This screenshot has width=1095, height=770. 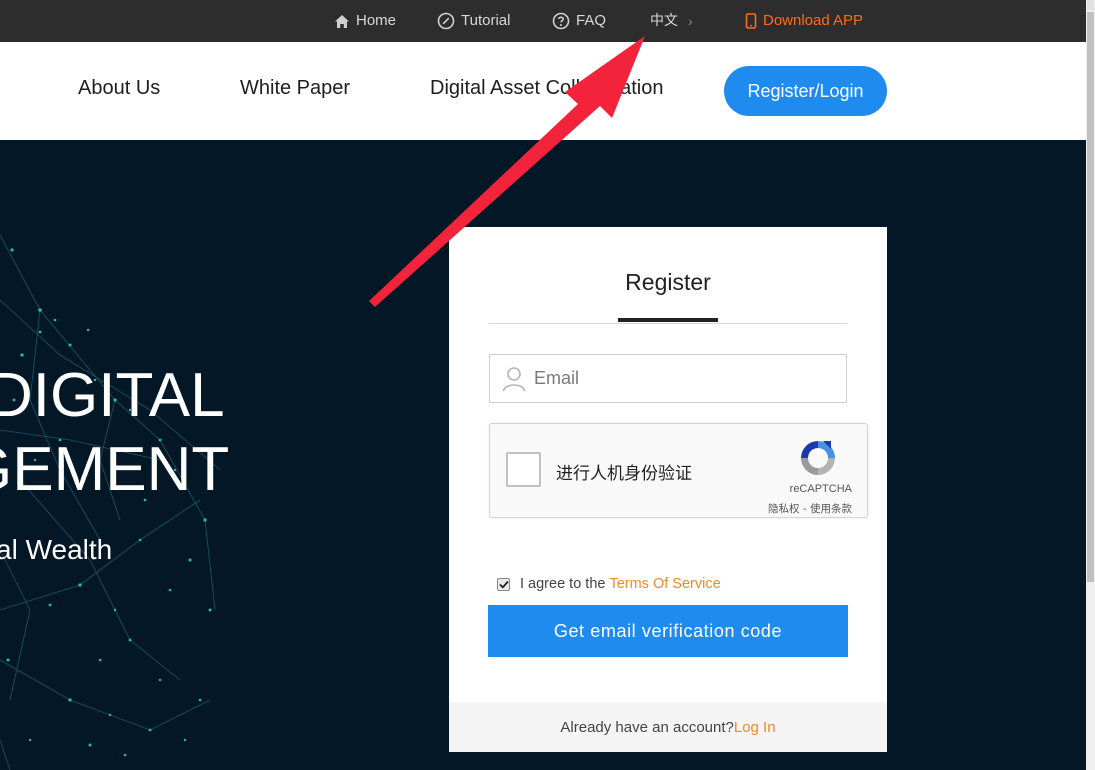 I want to click on email-field-wrapper, so click(x=668, y=378).